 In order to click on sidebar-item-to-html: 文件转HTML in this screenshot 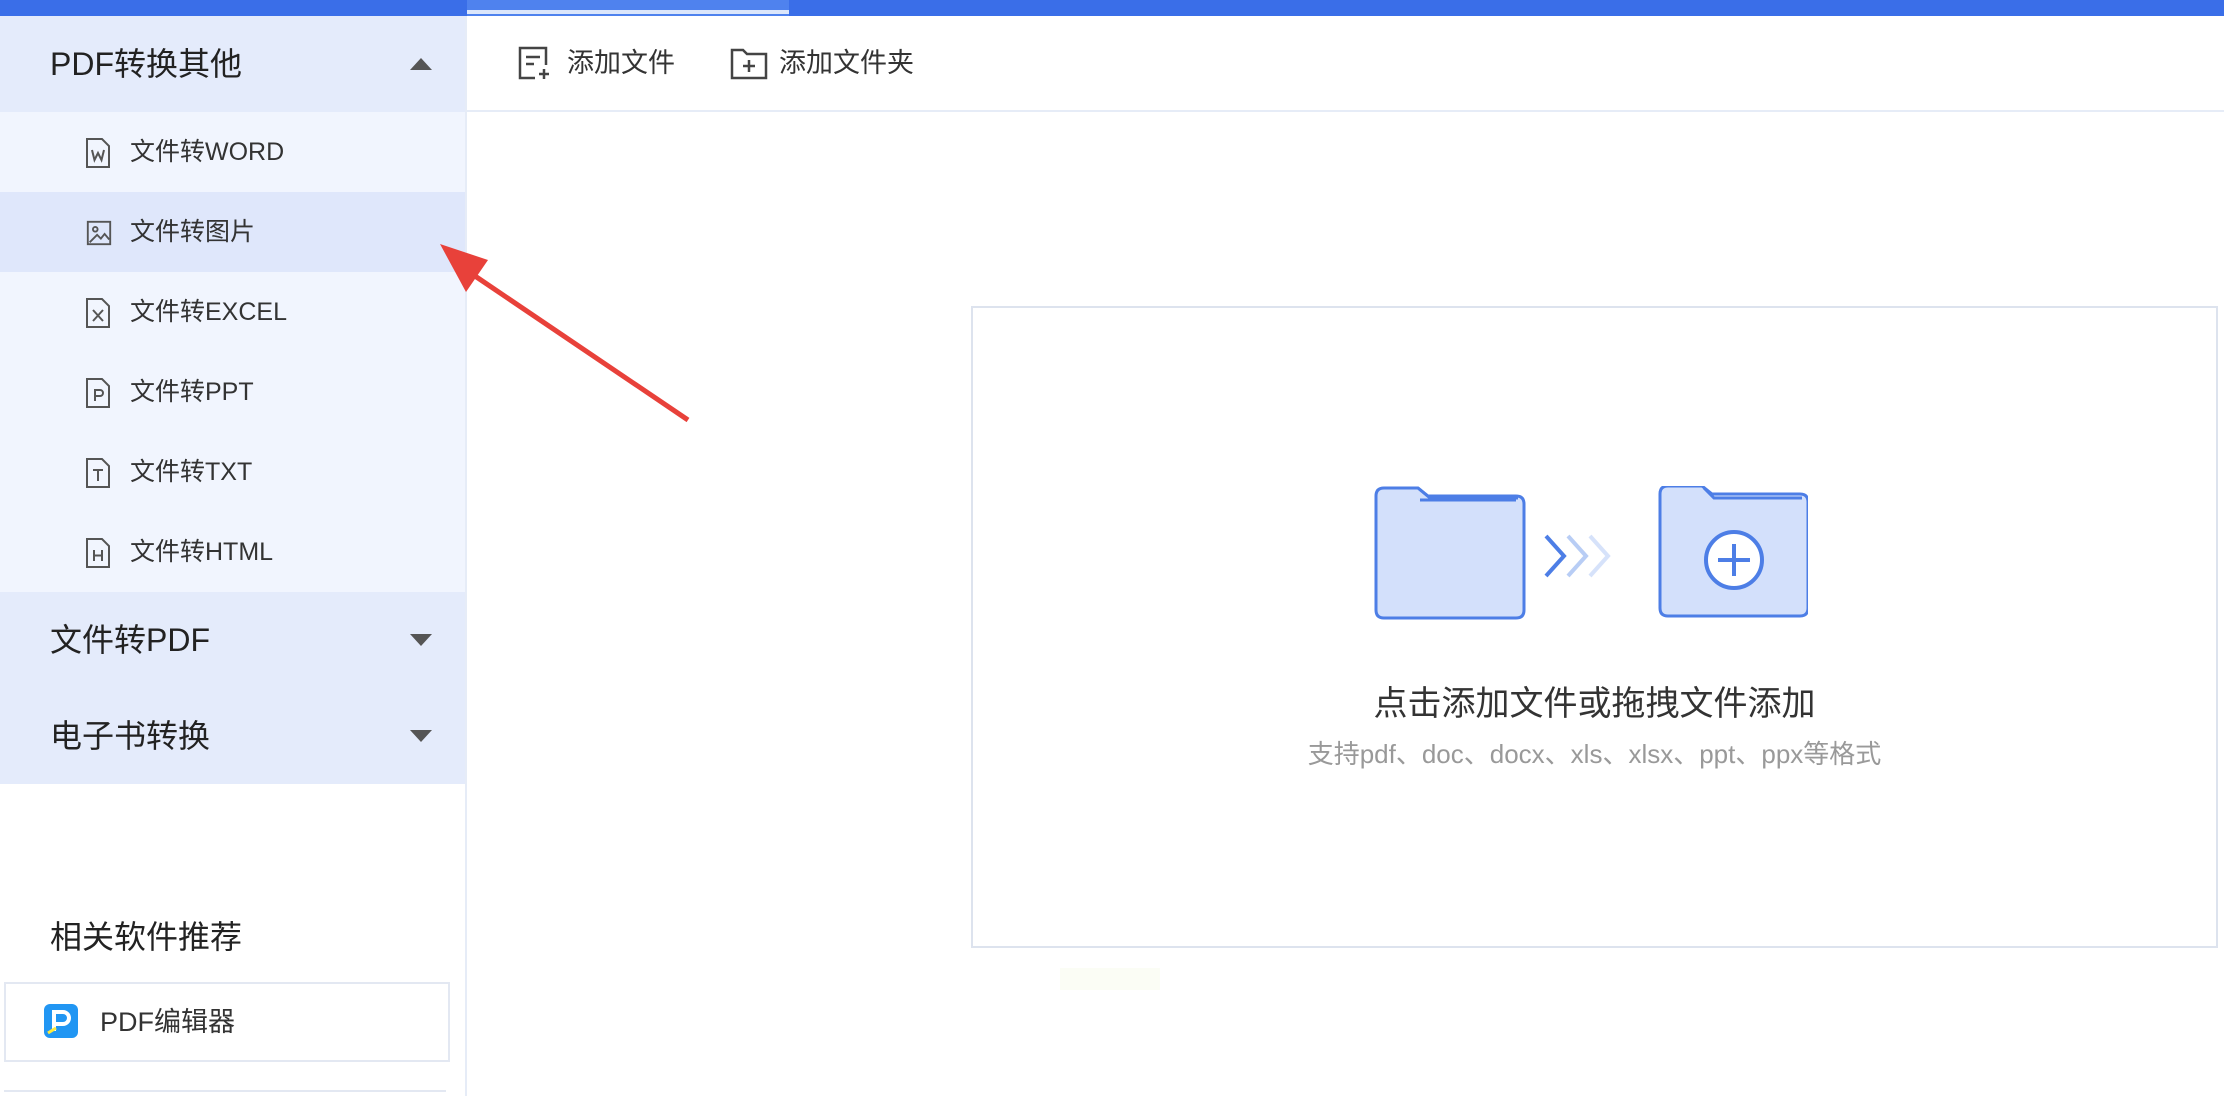, I will do `click(232, 552)`.